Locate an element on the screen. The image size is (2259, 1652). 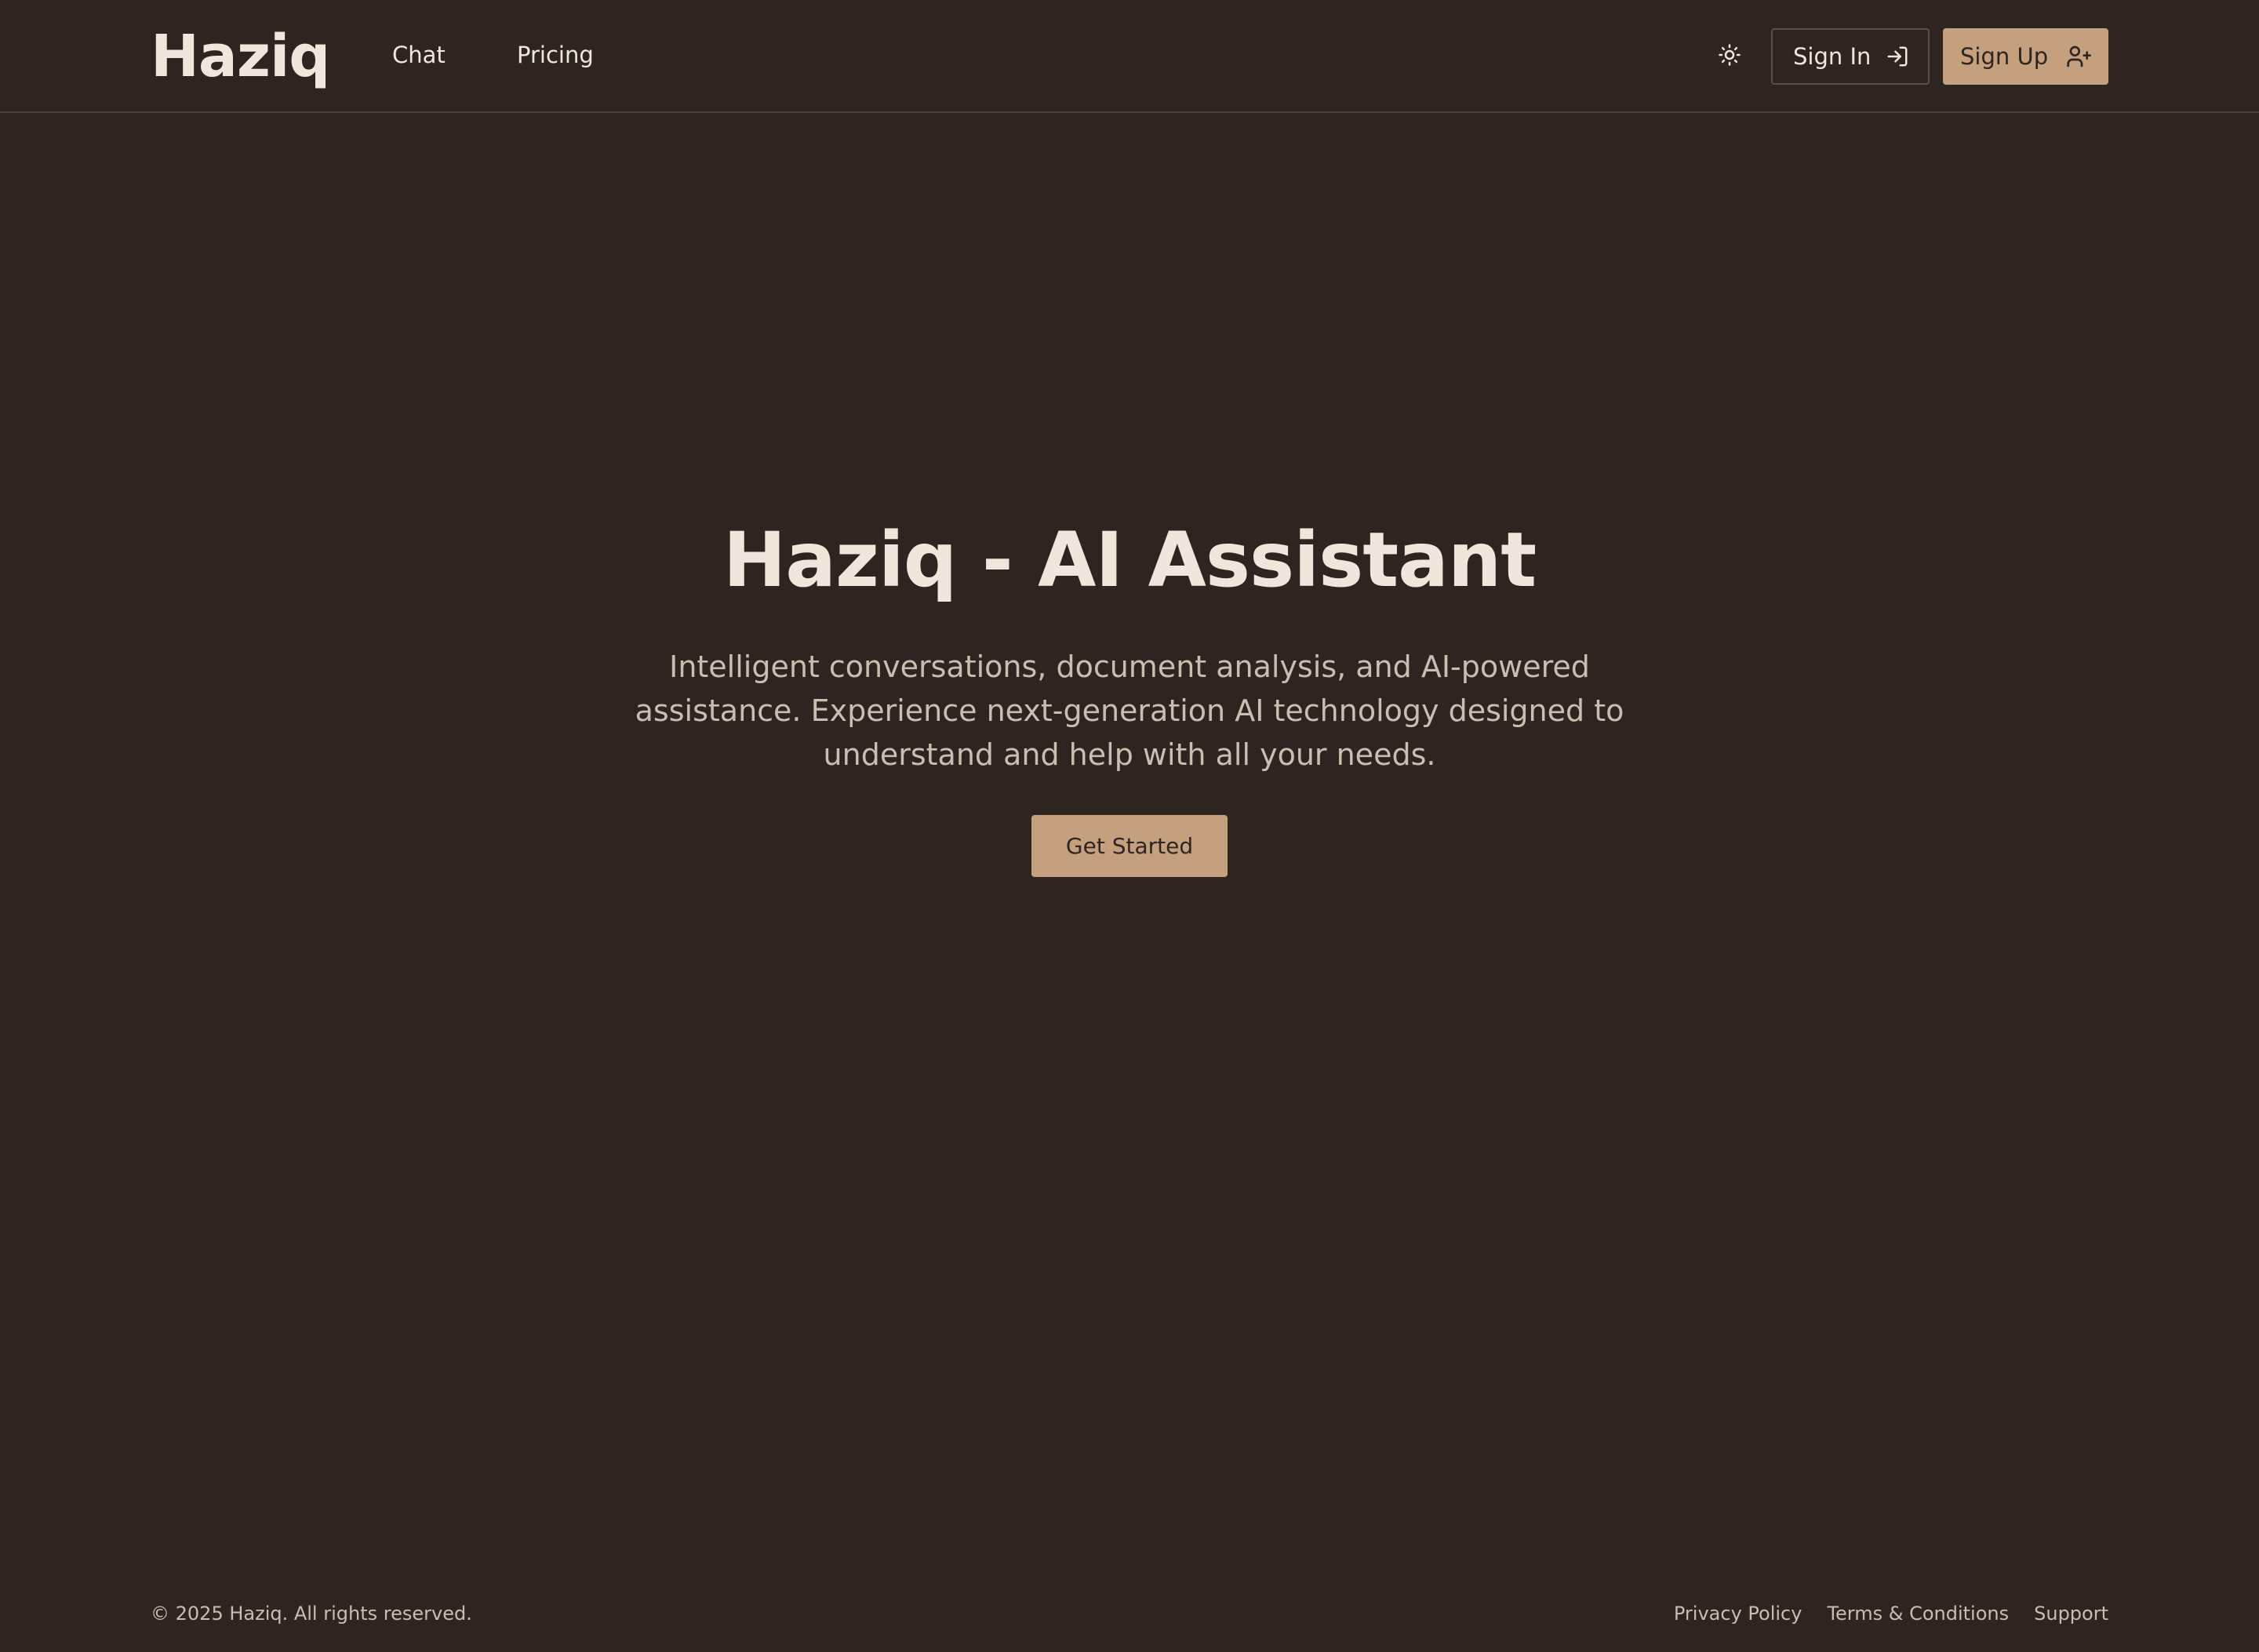
theme-toggle-button is located at coordinates (1729, 55).